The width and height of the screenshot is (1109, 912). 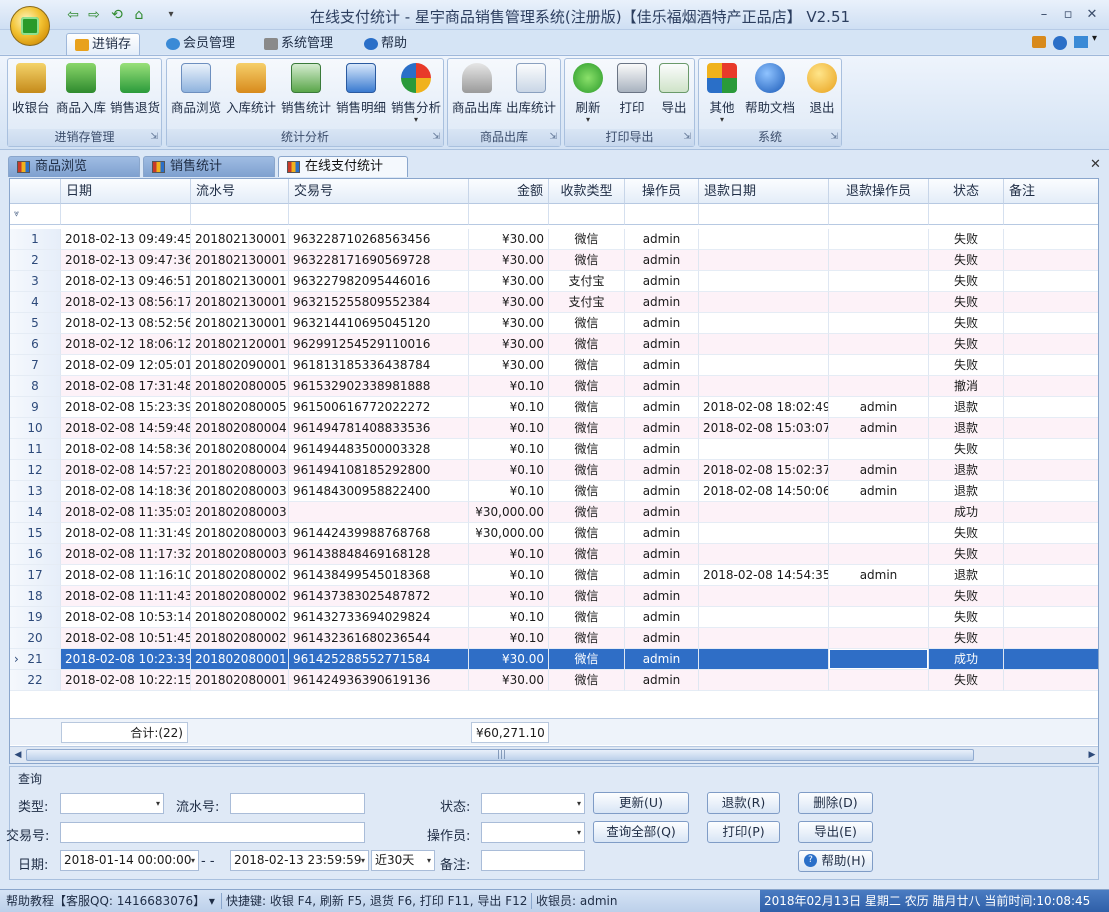 What do you see at coordinates (531, 89) in the screenshot?
I see `stock-out-stats-button: 出库统计` at bounding box center [531, 89].